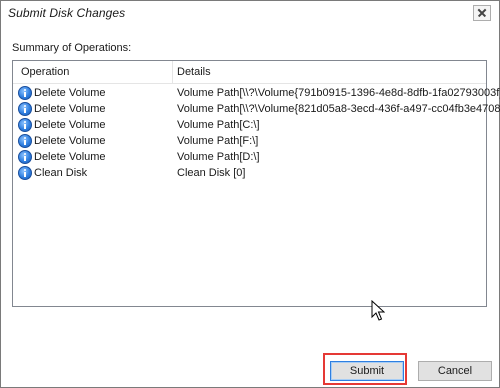 The image size is (500, 388). I want to click on column-header-details: Details, so click(194, 72).